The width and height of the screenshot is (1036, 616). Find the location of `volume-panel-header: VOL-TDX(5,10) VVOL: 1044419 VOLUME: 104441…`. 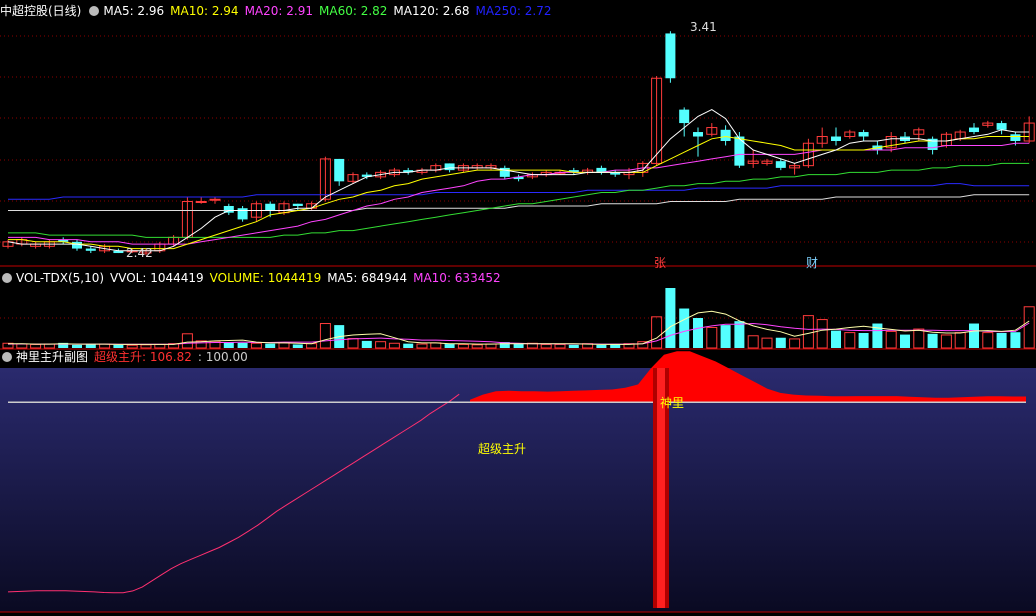

volume-panel-header: VOL-TDX(5,10) VVOL: 1044419 VOLUME: 104441… is located at coordinates (253, 278).